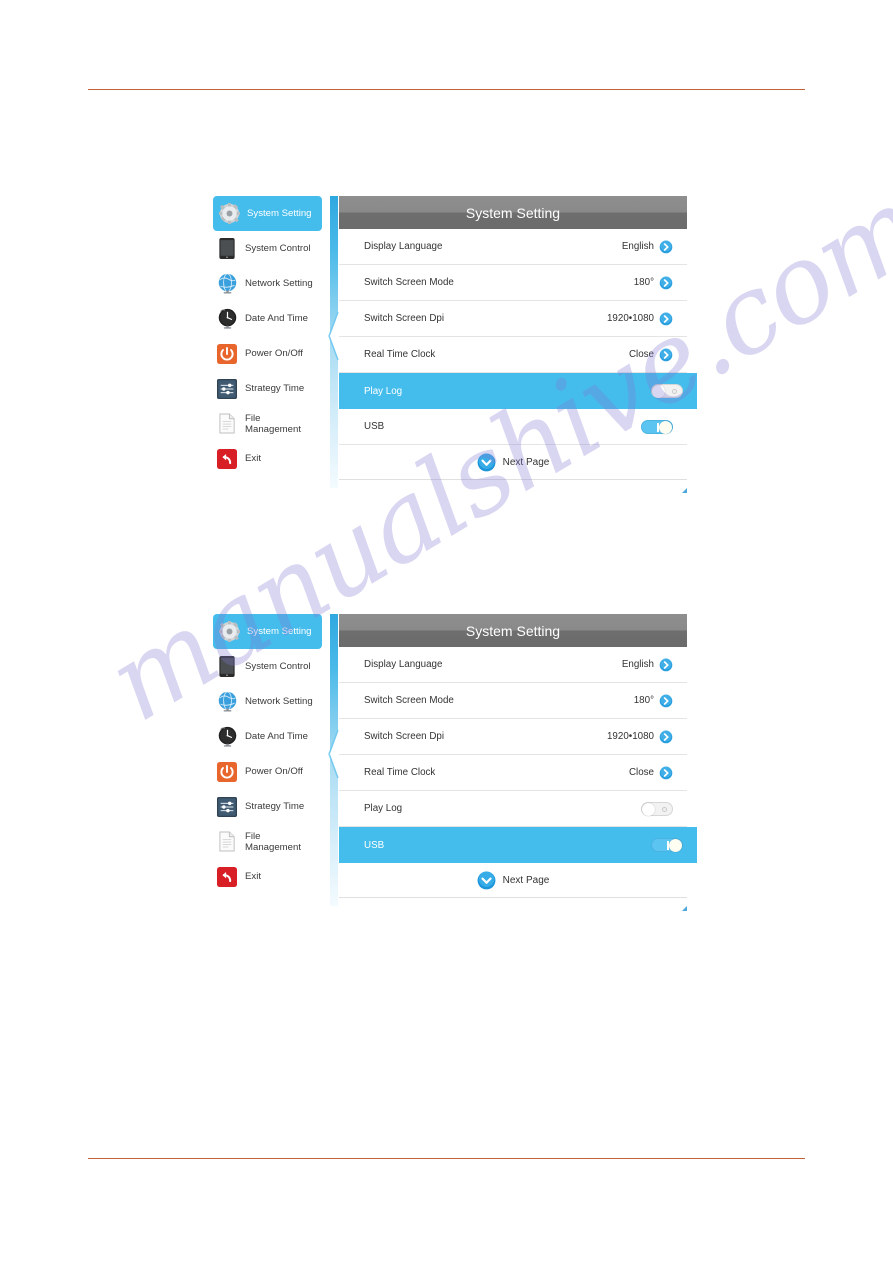  What do you see at coordinates (409, 282) in the screenshot?
I see `settings-row-label: Switch Screen Mode` at bounding box center [409, 282].